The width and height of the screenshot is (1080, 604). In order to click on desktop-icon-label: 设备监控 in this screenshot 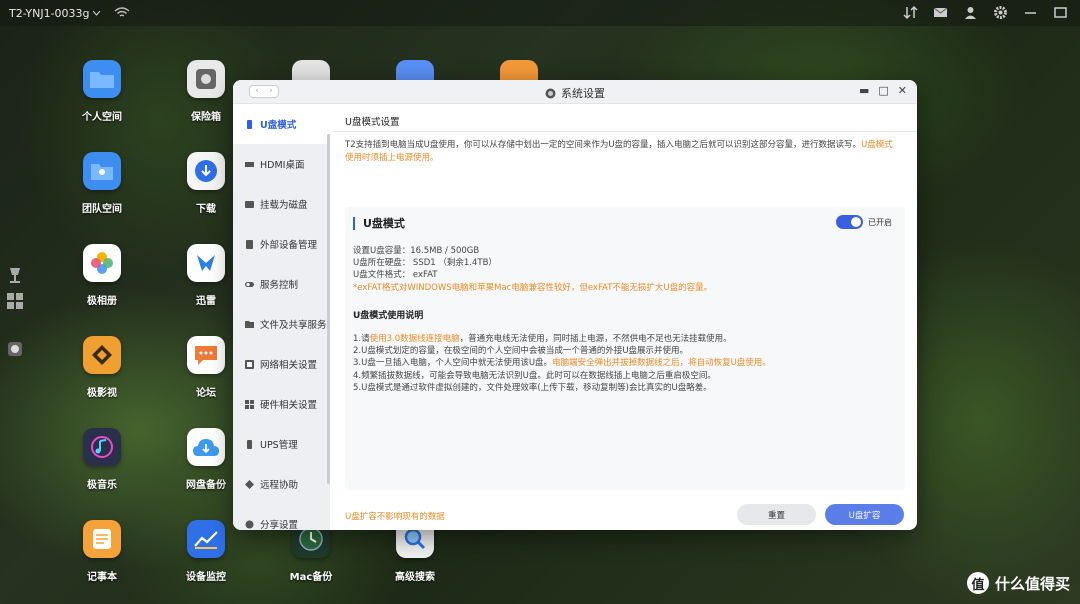, I will do `click(206, 577)`.